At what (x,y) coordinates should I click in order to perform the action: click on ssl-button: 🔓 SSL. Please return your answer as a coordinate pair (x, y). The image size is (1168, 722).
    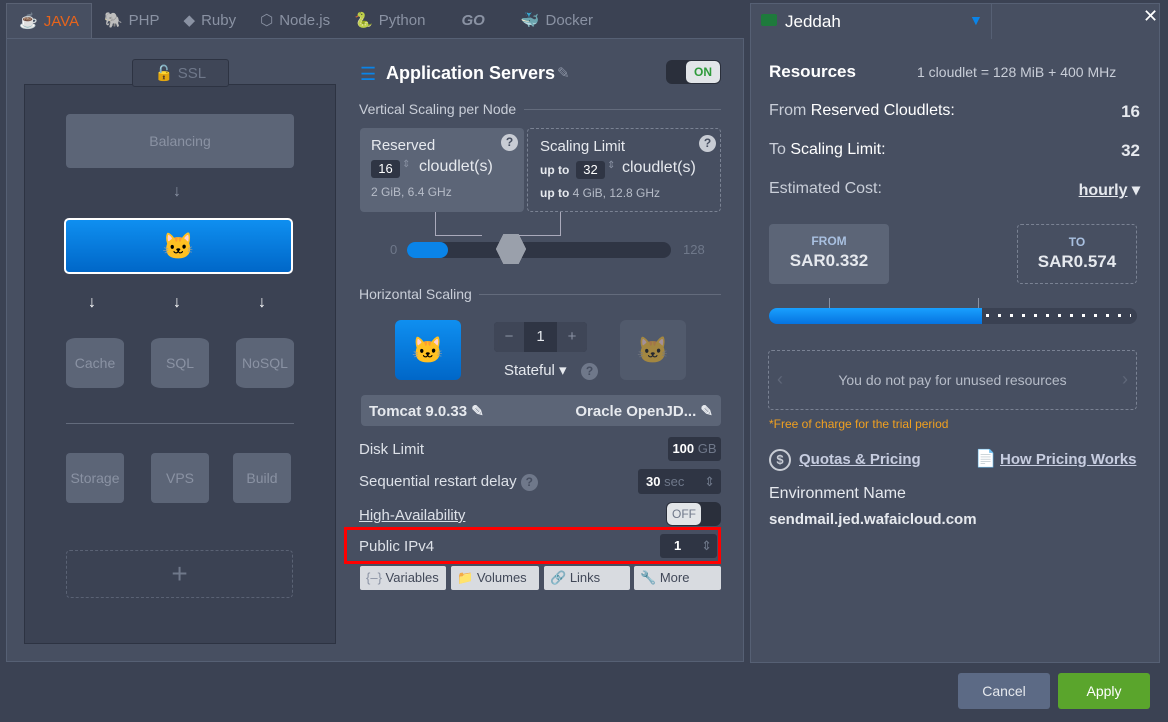
    Looking at the image, I should click on (180, 73).